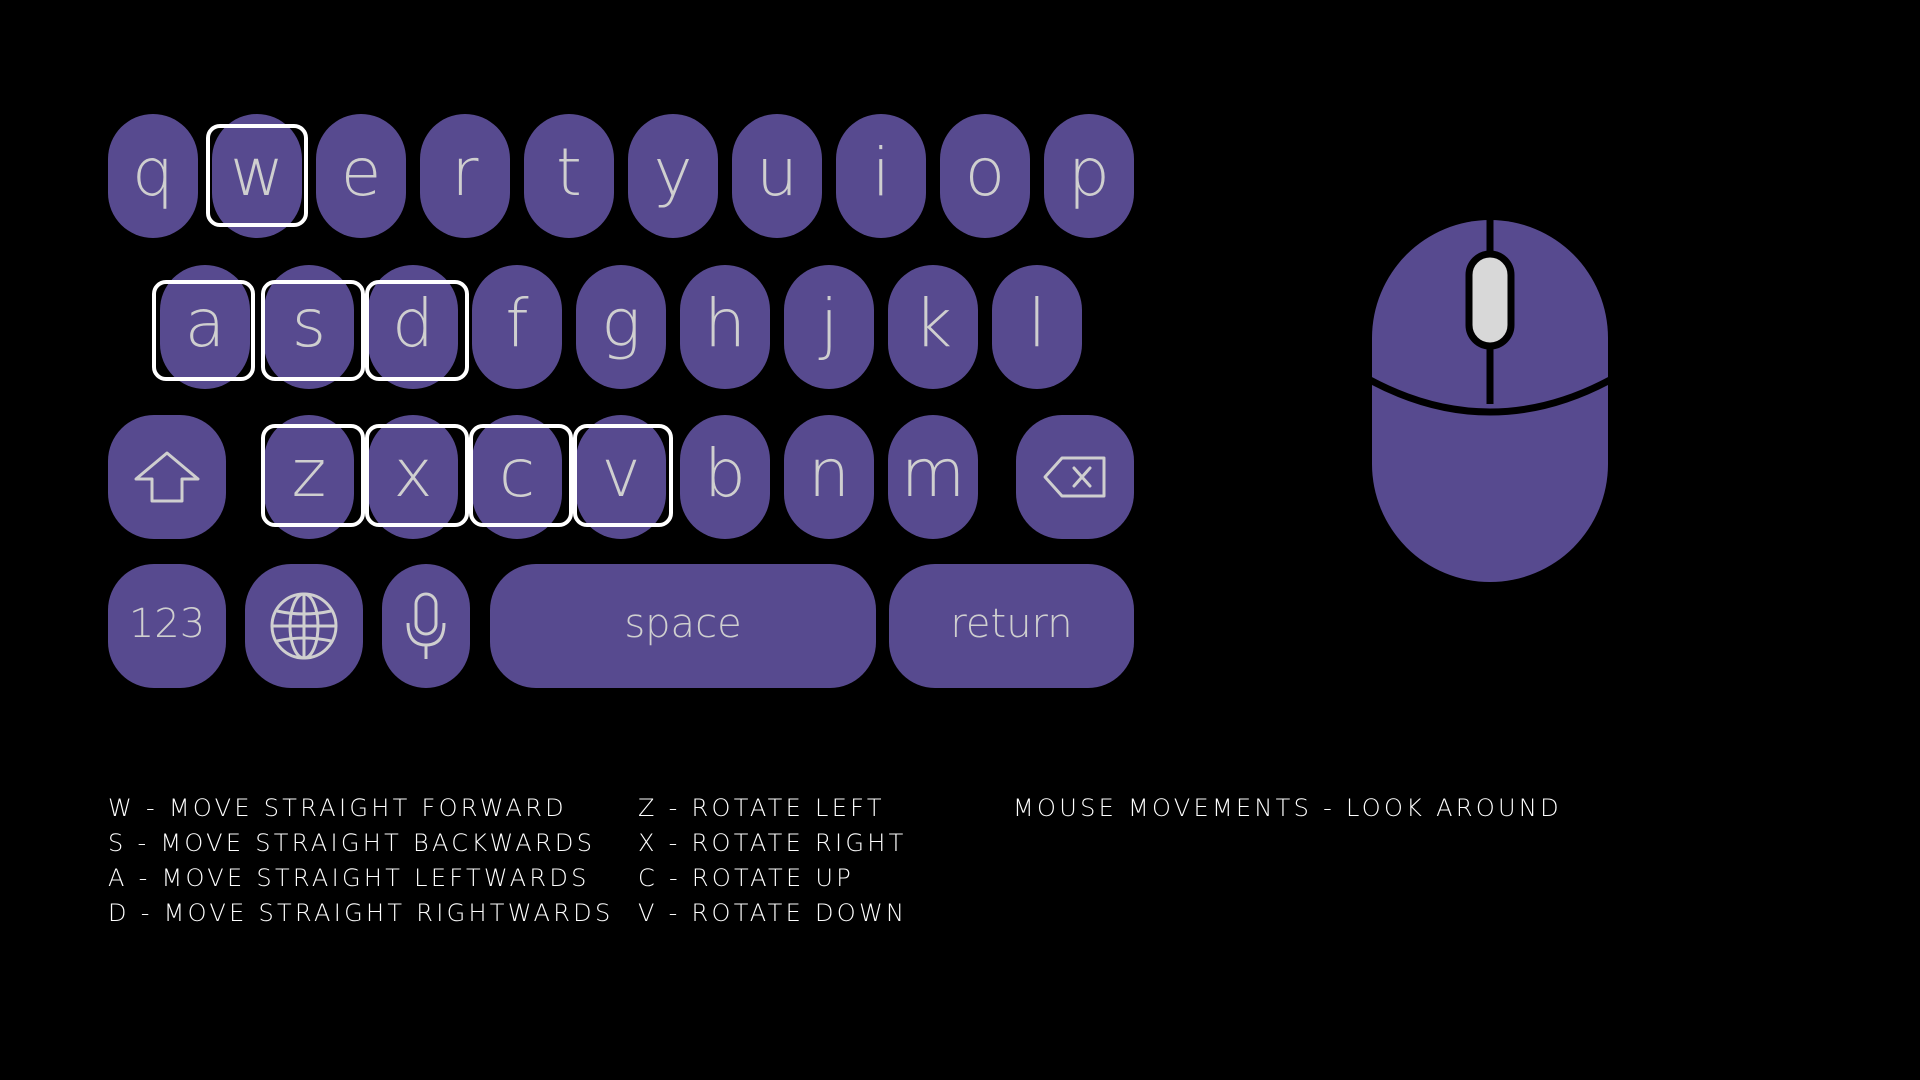 Image resolution: width=1920 pixels, height=1080 pixels. Describe the element at coordinates (465, 172) in the screenshot. I see `key-label: r` at that location.